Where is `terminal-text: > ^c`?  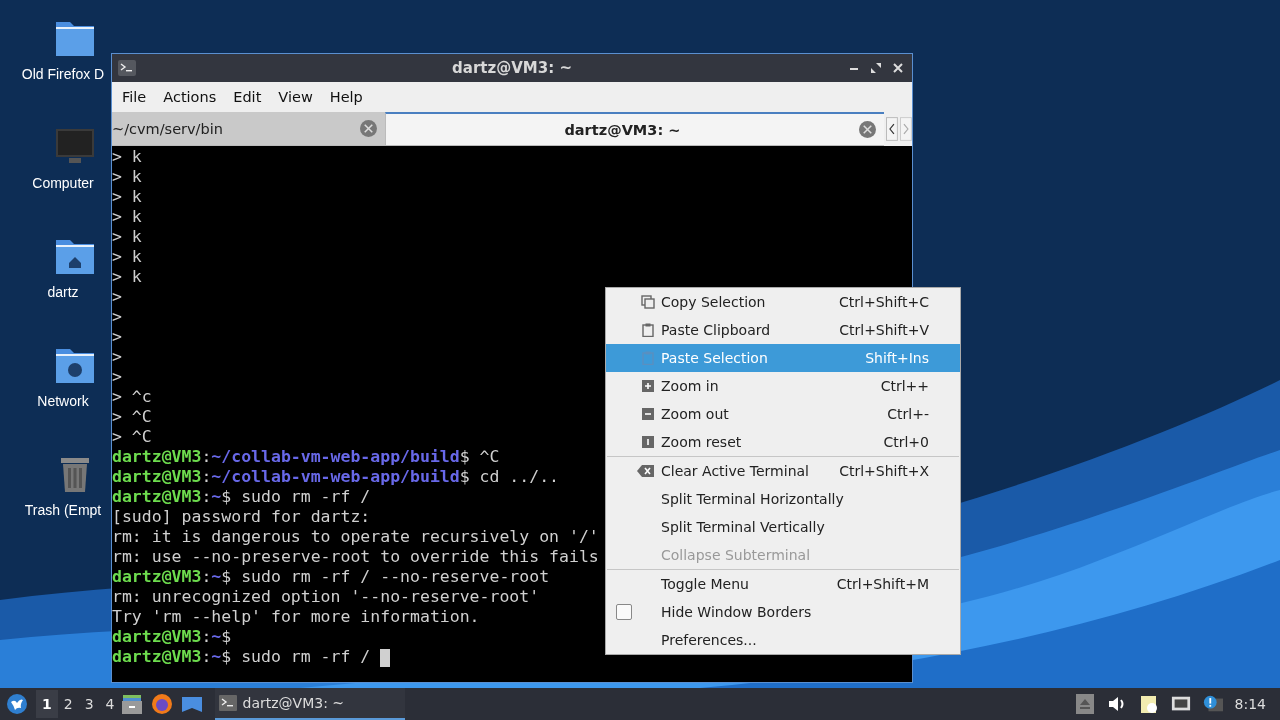 terminal-text: > ^c is located at coordinates (132, 396).